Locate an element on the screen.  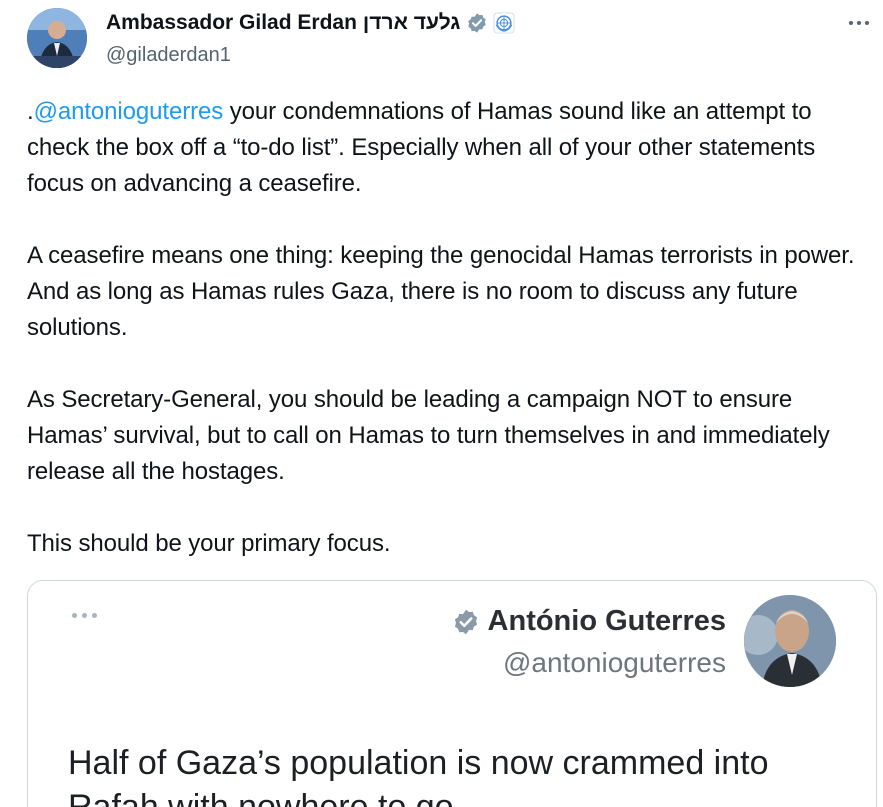
quoted-display-name: António Guterres is located at coordinates (606, 621).